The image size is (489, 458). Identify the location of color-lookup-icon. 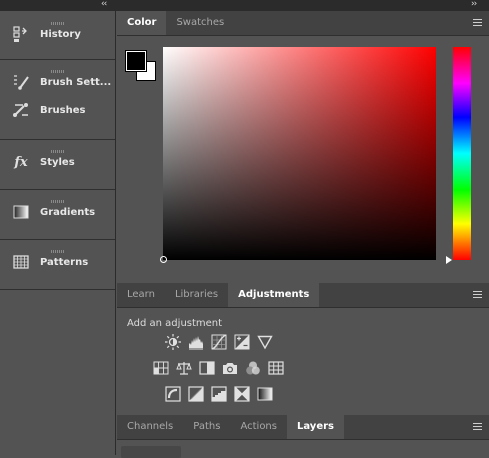
(276, 368).